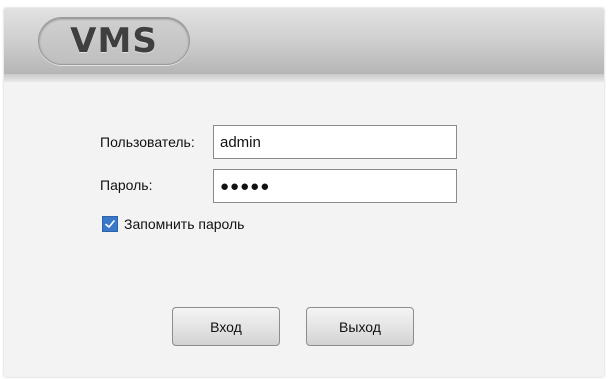  Describe the element at coordinates (147, 142) in the screenshot. I see `username-label: Пользователь:` at that location.